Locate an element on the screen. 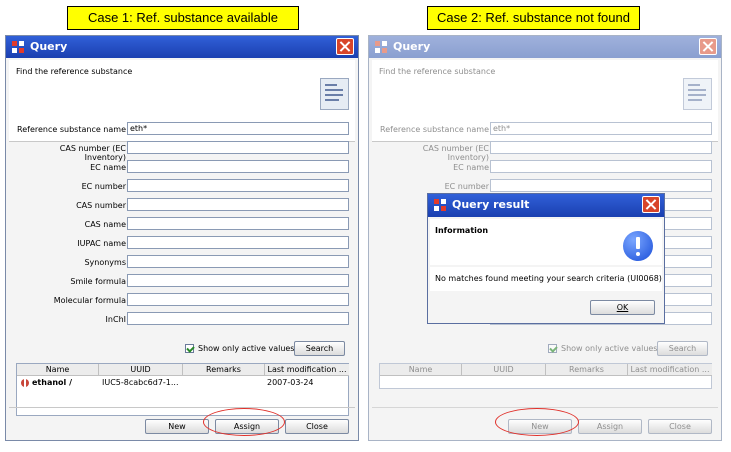 The width and height of the screenshot is (731, 452). field-label: Smile formula is located at coordinates (98, 281).